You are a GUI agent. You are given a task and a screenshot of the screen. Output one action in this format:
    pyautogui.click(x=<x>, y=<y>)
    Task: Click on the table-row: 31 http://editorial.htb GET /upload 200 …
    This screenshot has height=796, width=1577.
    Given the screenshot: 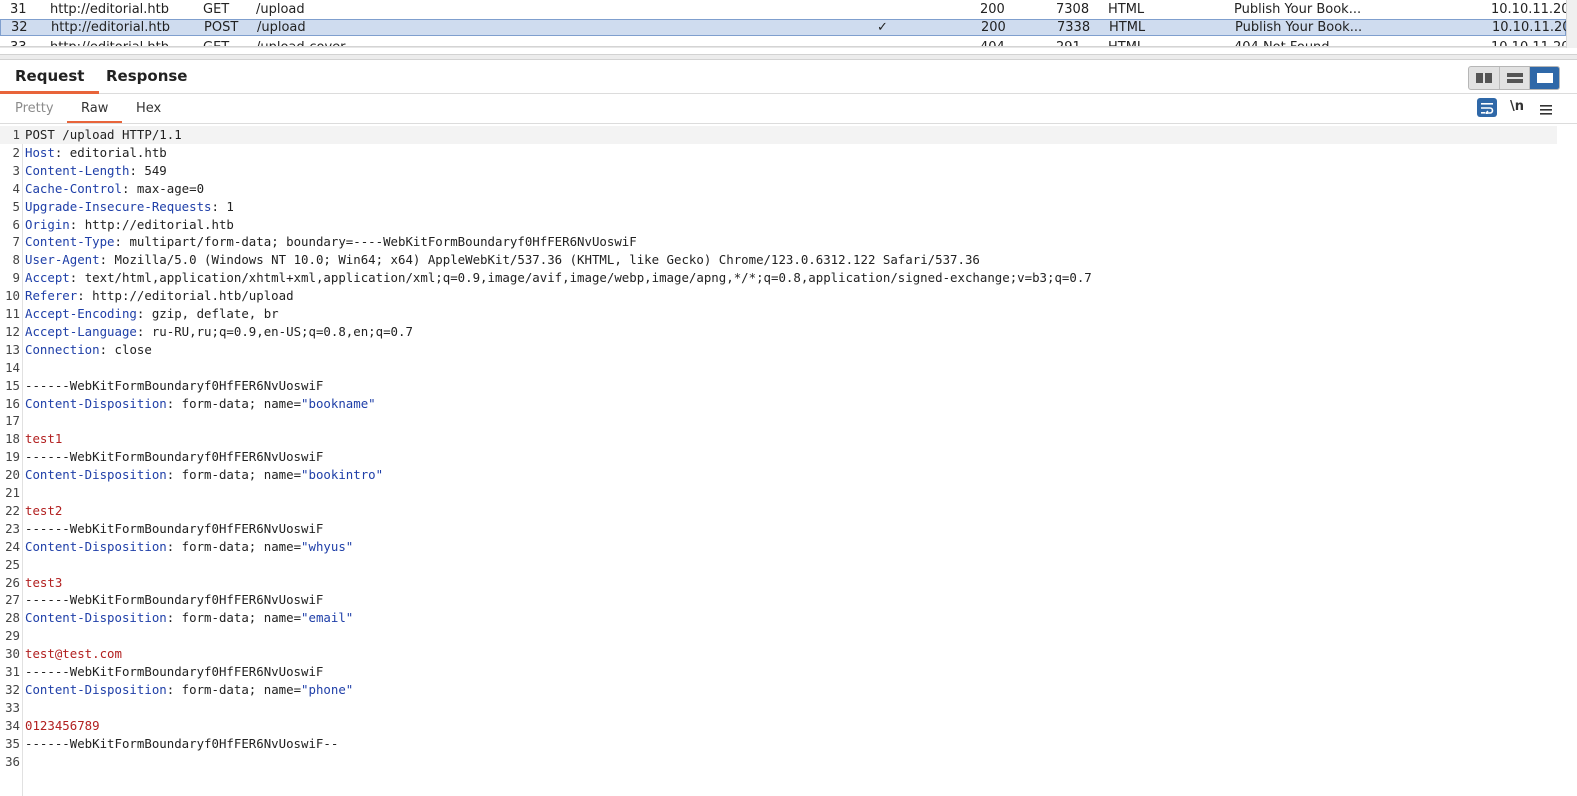 What is the action you would take?
    pyautogui.click(x=785, y=9)
    